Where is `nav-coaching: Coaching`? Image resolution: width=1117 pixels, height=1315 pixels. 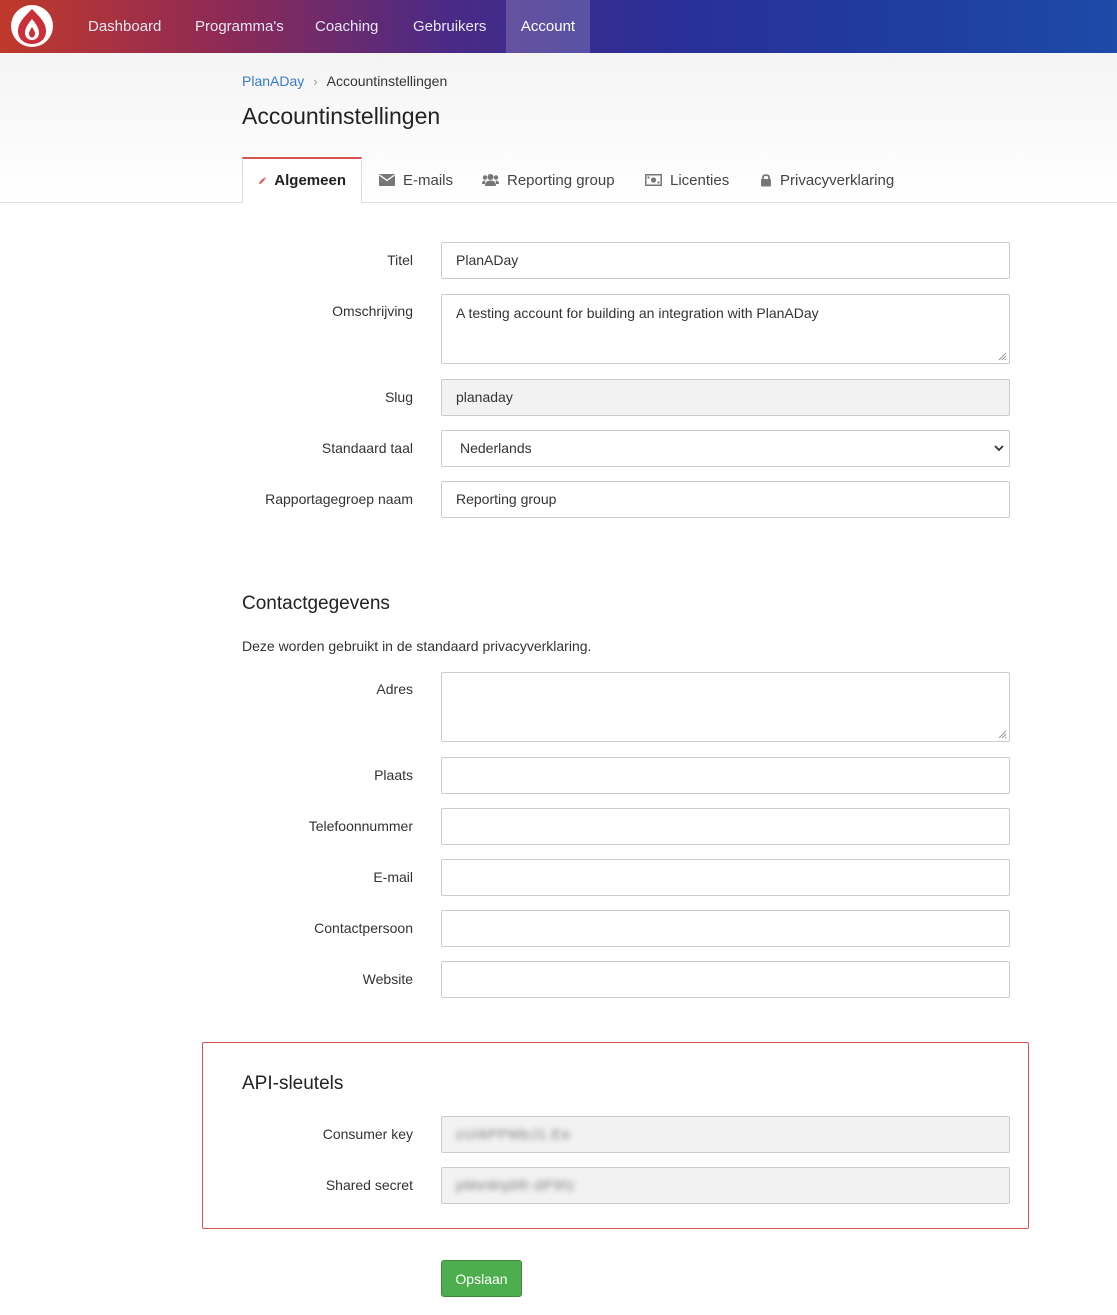 nav-coaching: Coaching is located at coordinates (346, 26).